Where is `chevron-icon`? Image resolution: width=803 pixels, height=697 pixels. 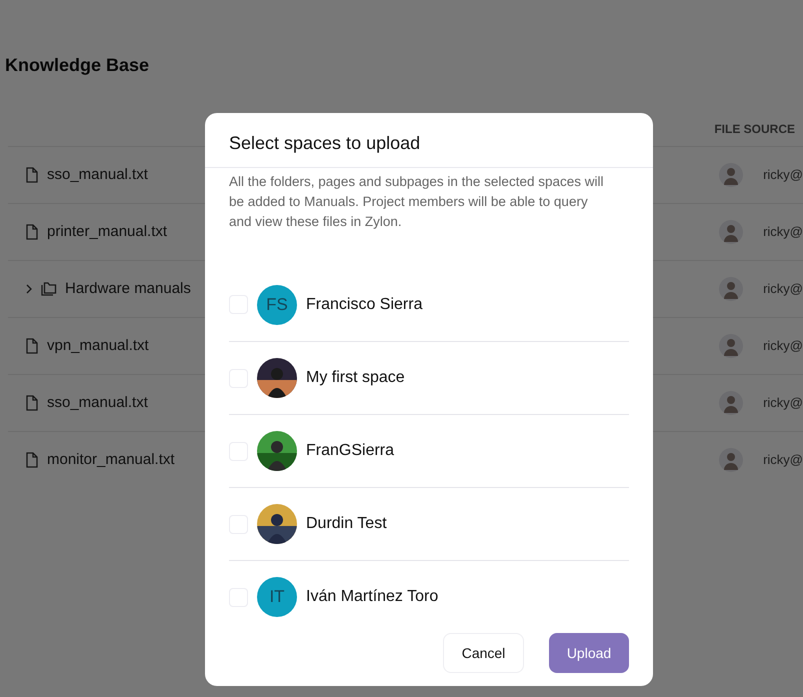
chevron-icon is located at coordinates (29, 289).